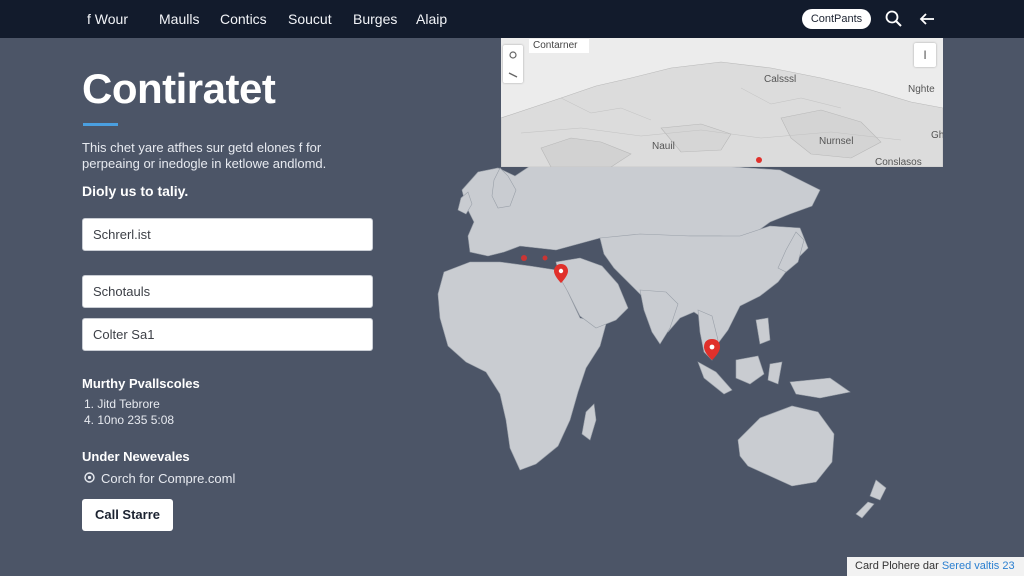 The image size is (1024, 576). What do you see at coordinates (836, 19) in the screenshot?
I see `contact-pill-button: ContPants` at bounding box center [836, 19].